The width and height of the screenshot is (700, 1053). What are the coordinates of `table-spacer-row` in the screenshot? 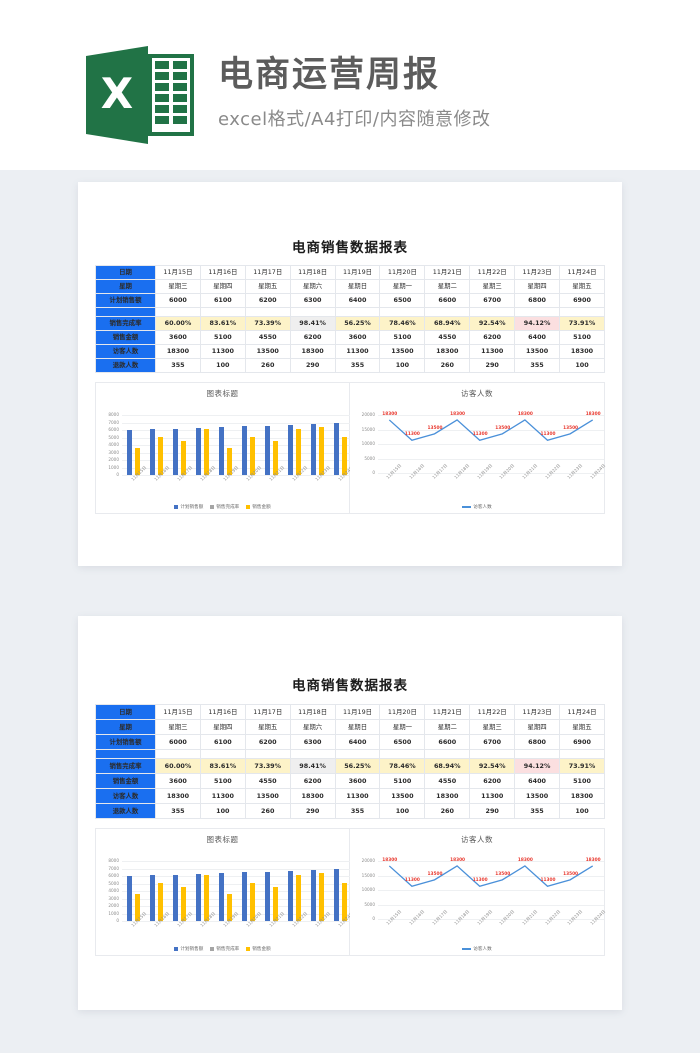 It's located at (350, 312).